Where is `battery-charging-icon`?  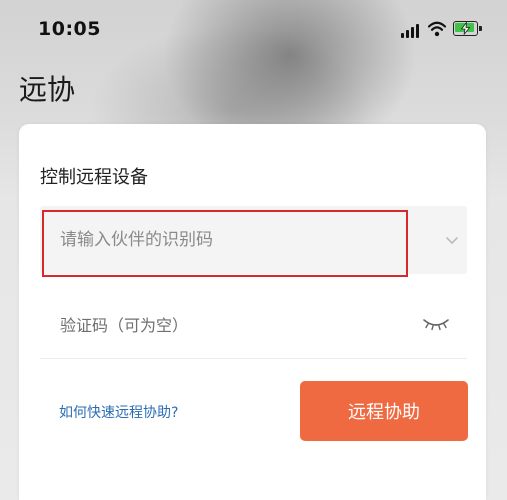
battery-charging-icon is located at coordinates (468, 28).